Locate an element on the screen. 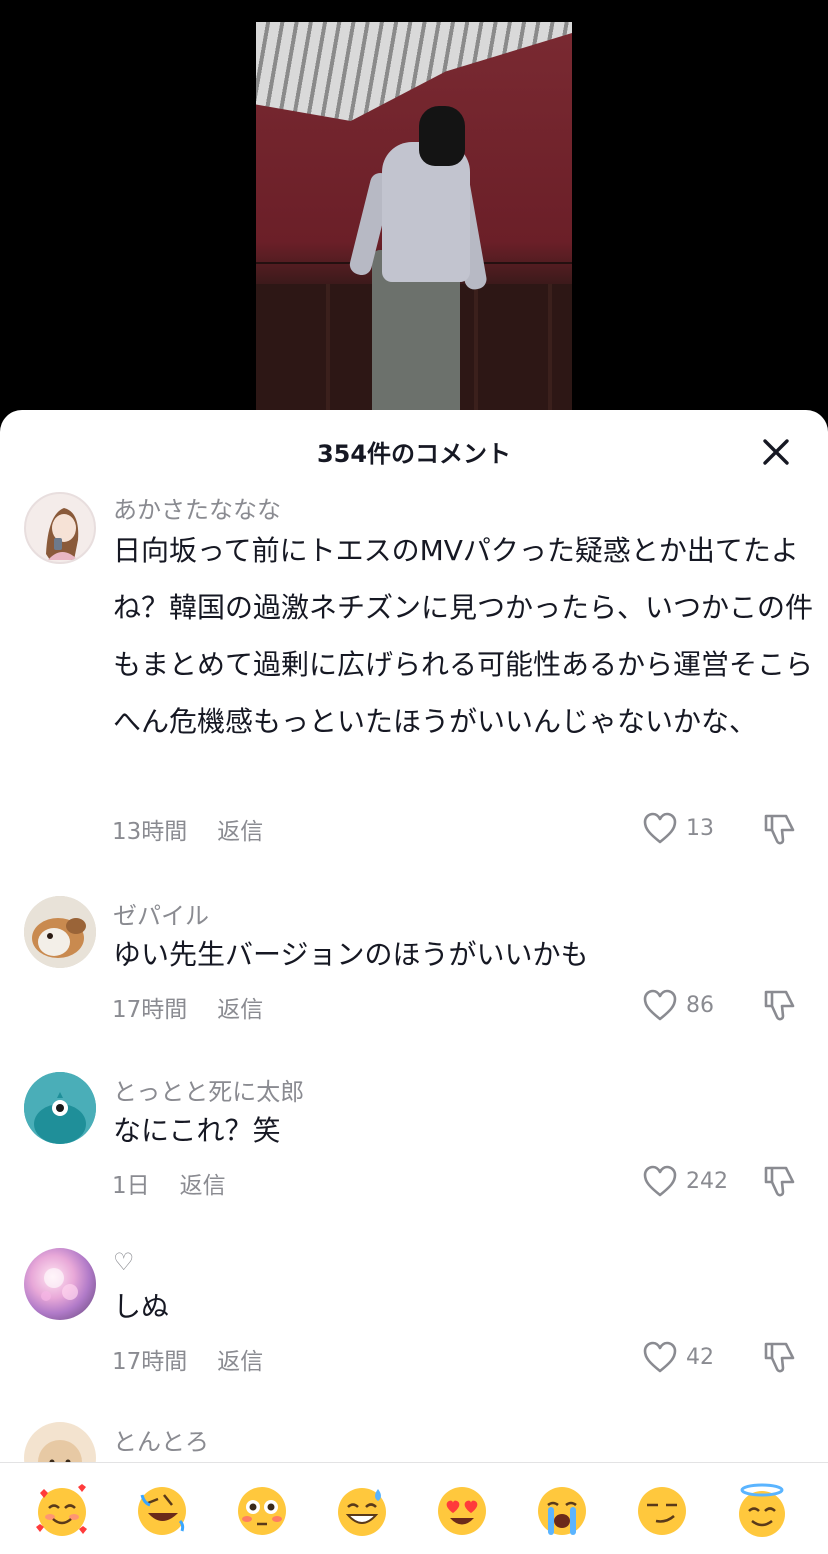  rolling-on-floor-laughing-icon is located at coordinates (162, 1511).